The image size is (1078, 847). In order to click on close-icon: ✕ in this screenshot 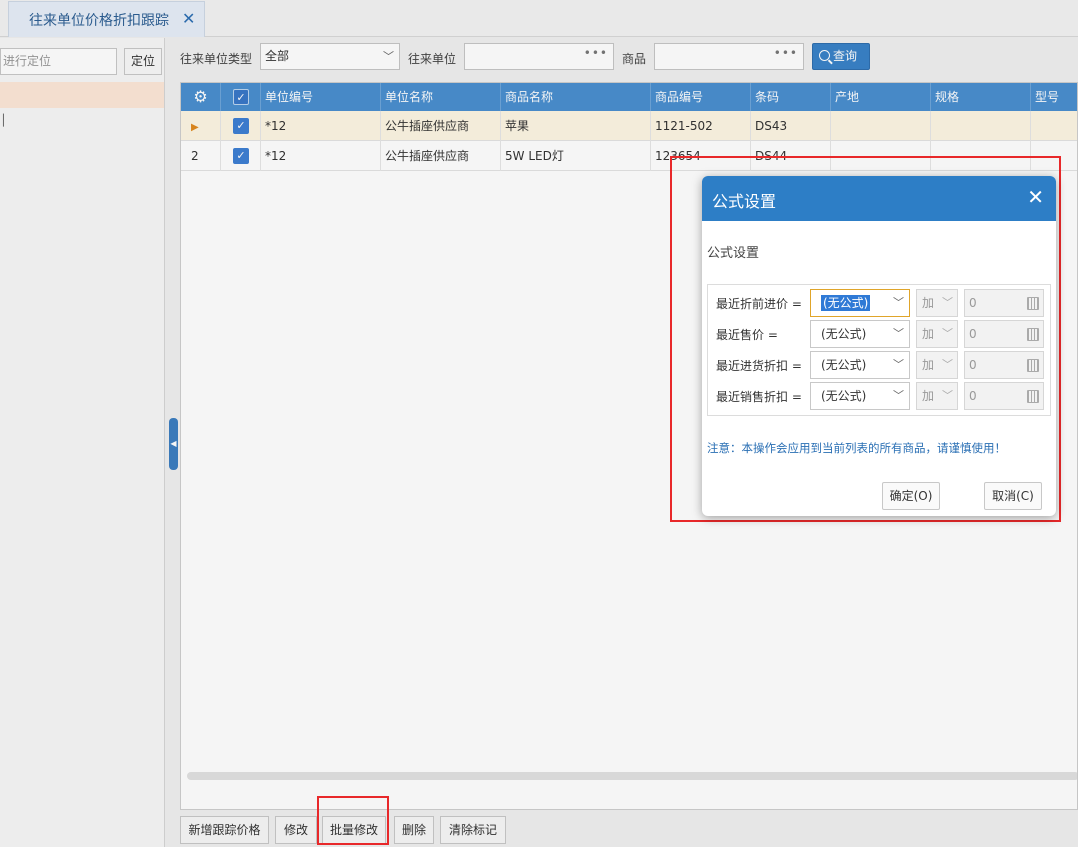, I will do `click(1035, 197)`.